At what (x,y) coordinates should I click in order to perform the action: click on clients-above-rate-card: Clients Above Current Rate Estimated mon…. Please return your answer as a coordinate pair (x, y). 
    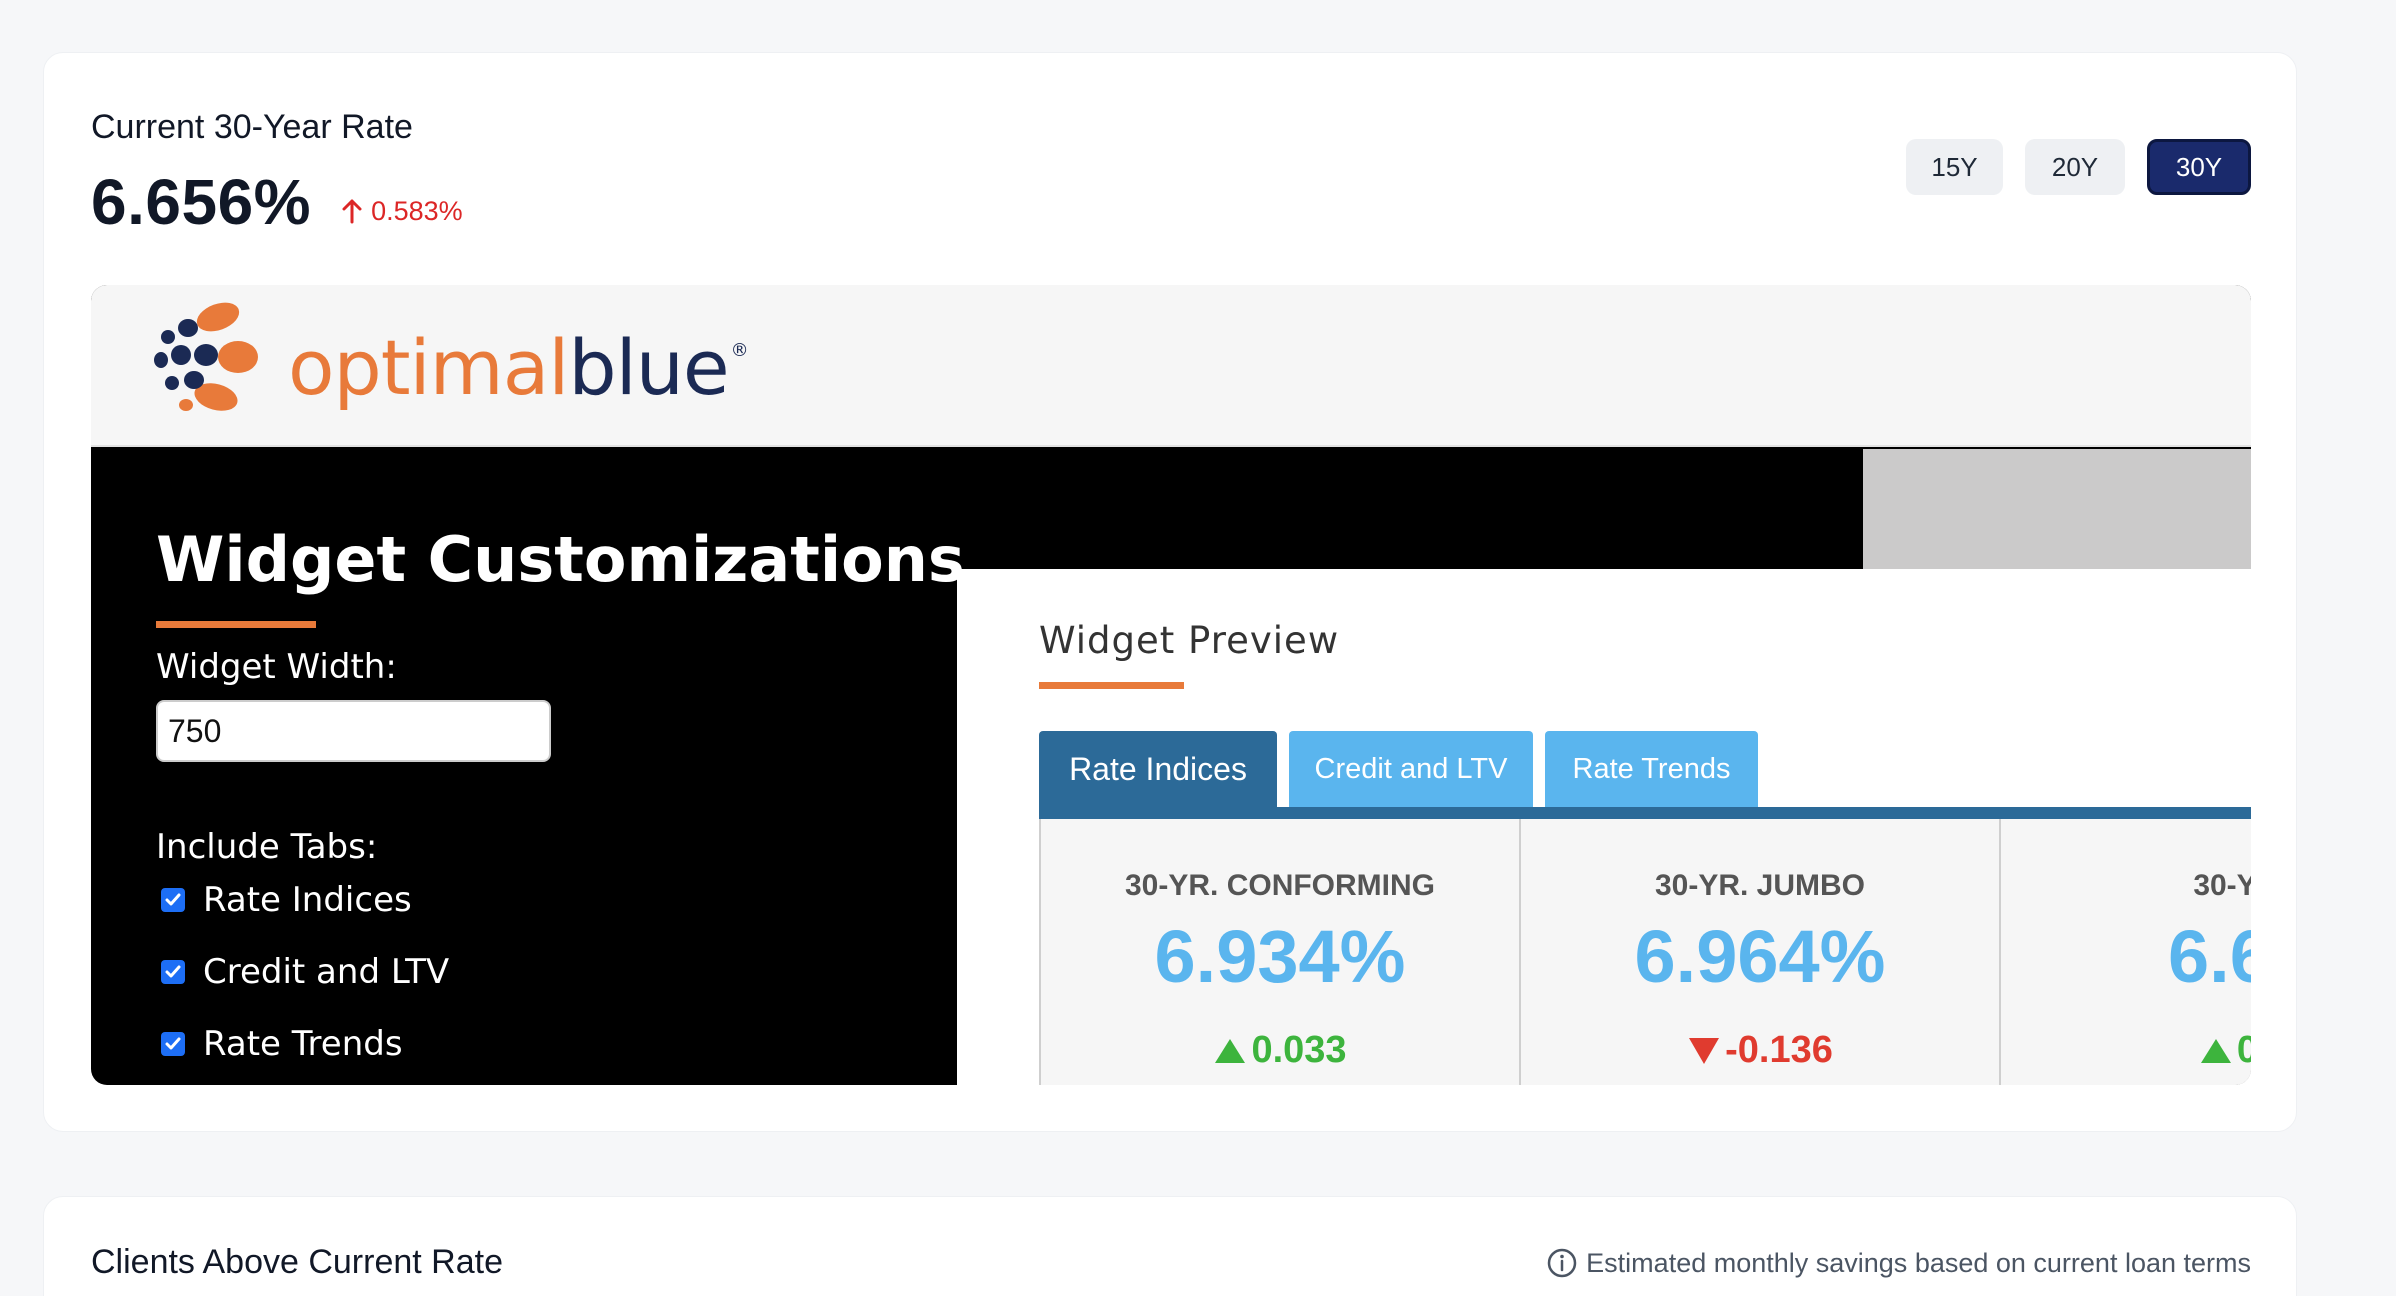
    Looking at the image, I should click on (1170, 1246).